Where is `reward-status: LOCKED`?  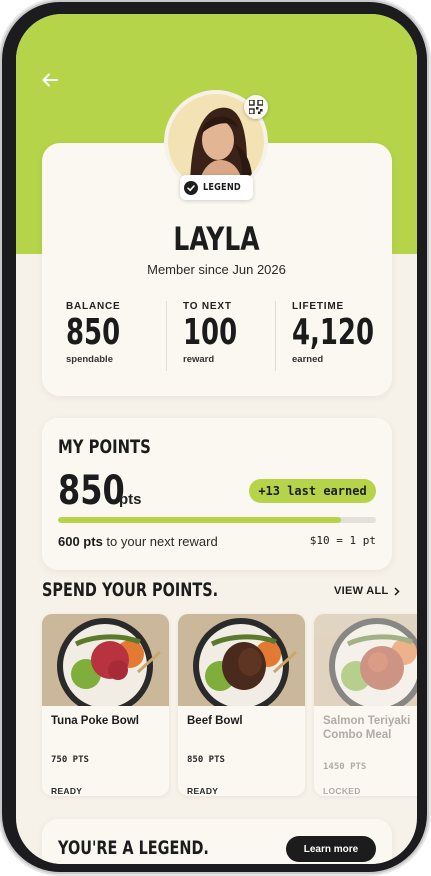 reward-status: LOCKED is located at coordinates (342, 791).